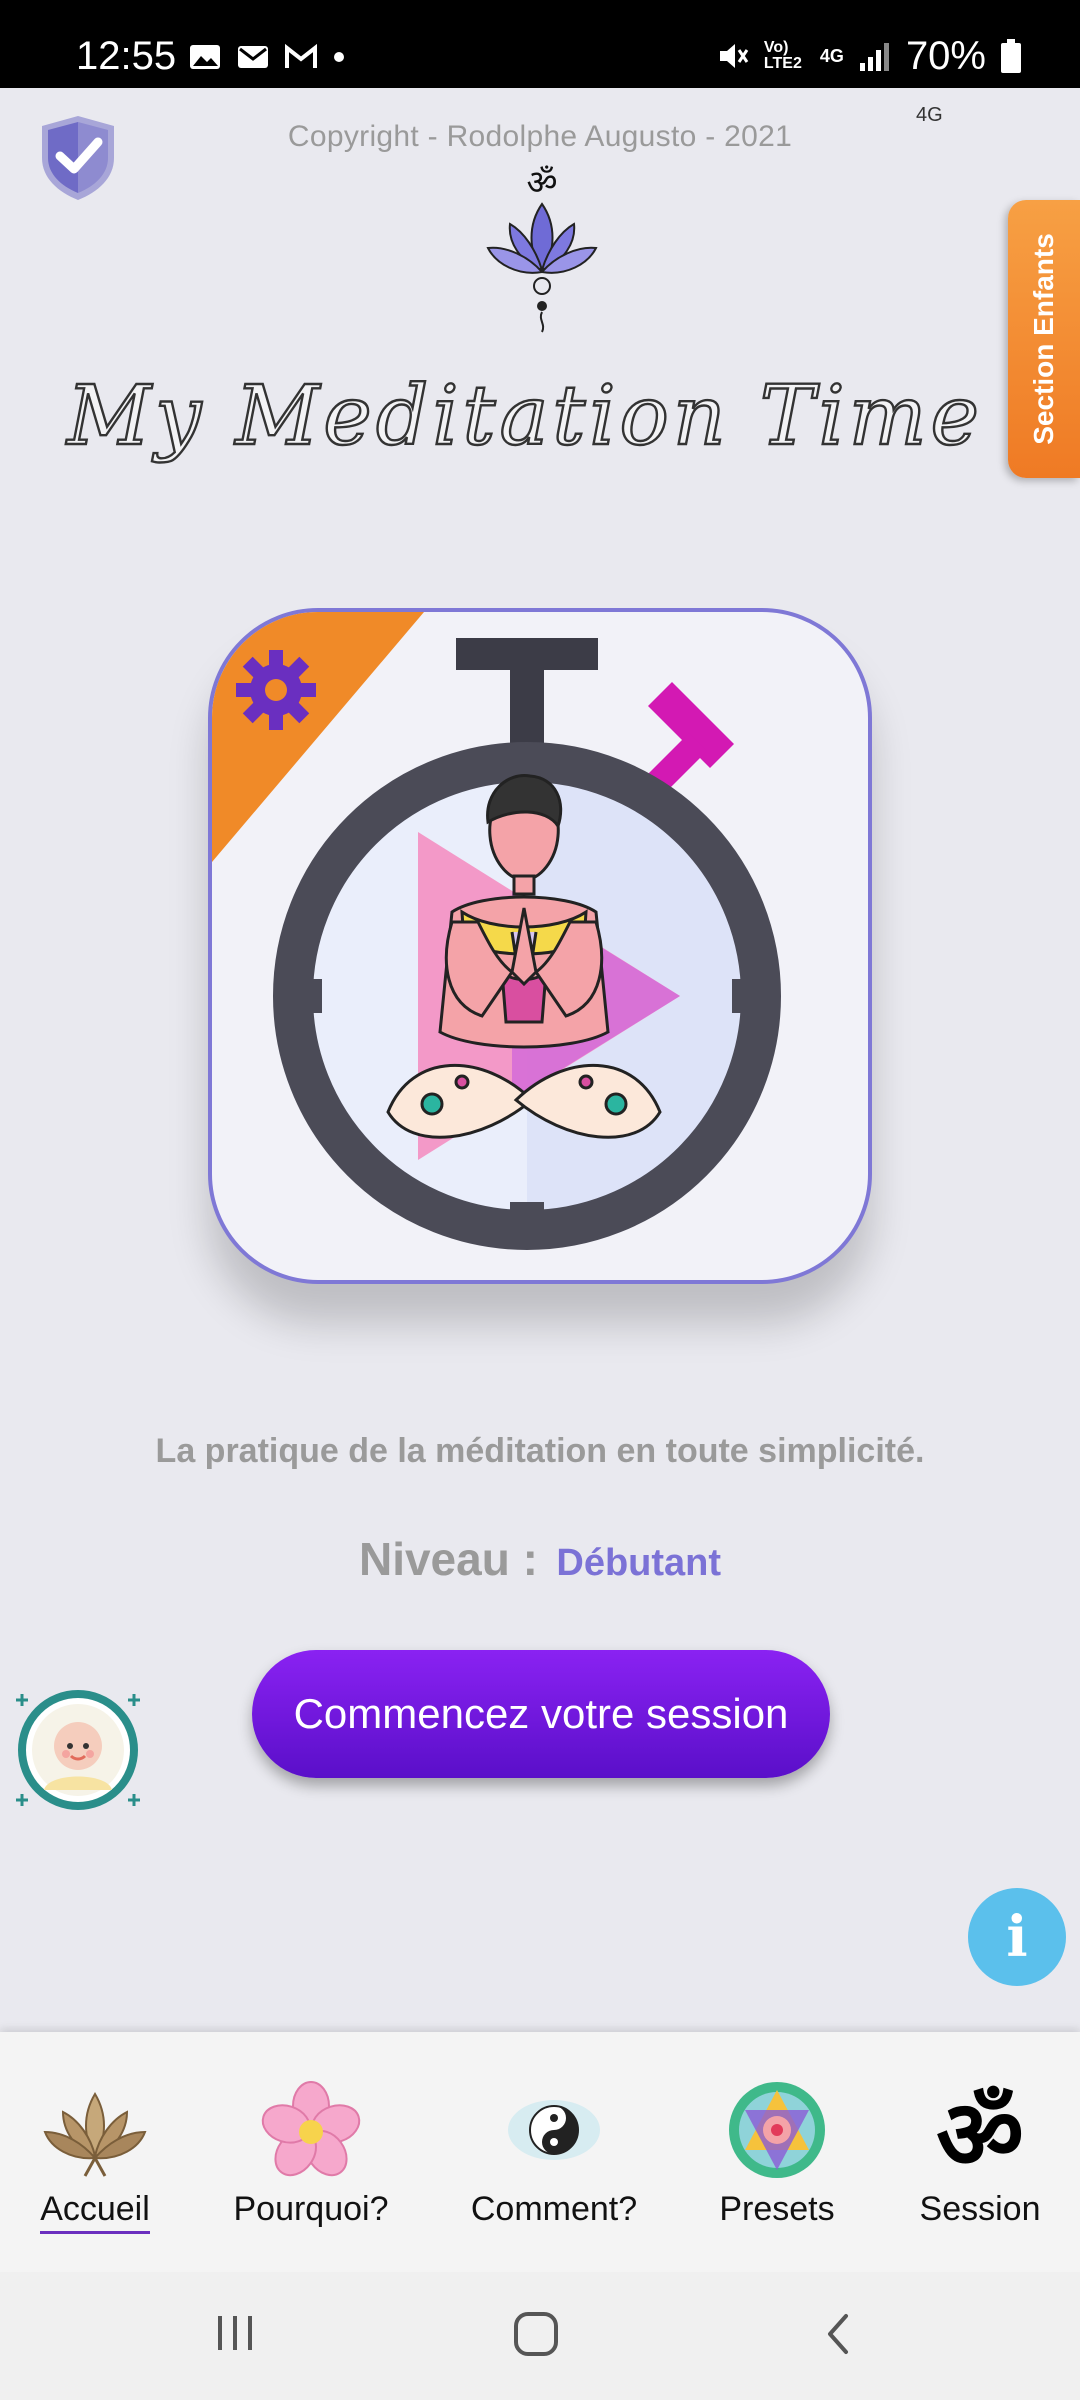  I want to click on nav-label-presets: Presets, so click(777, 2209).